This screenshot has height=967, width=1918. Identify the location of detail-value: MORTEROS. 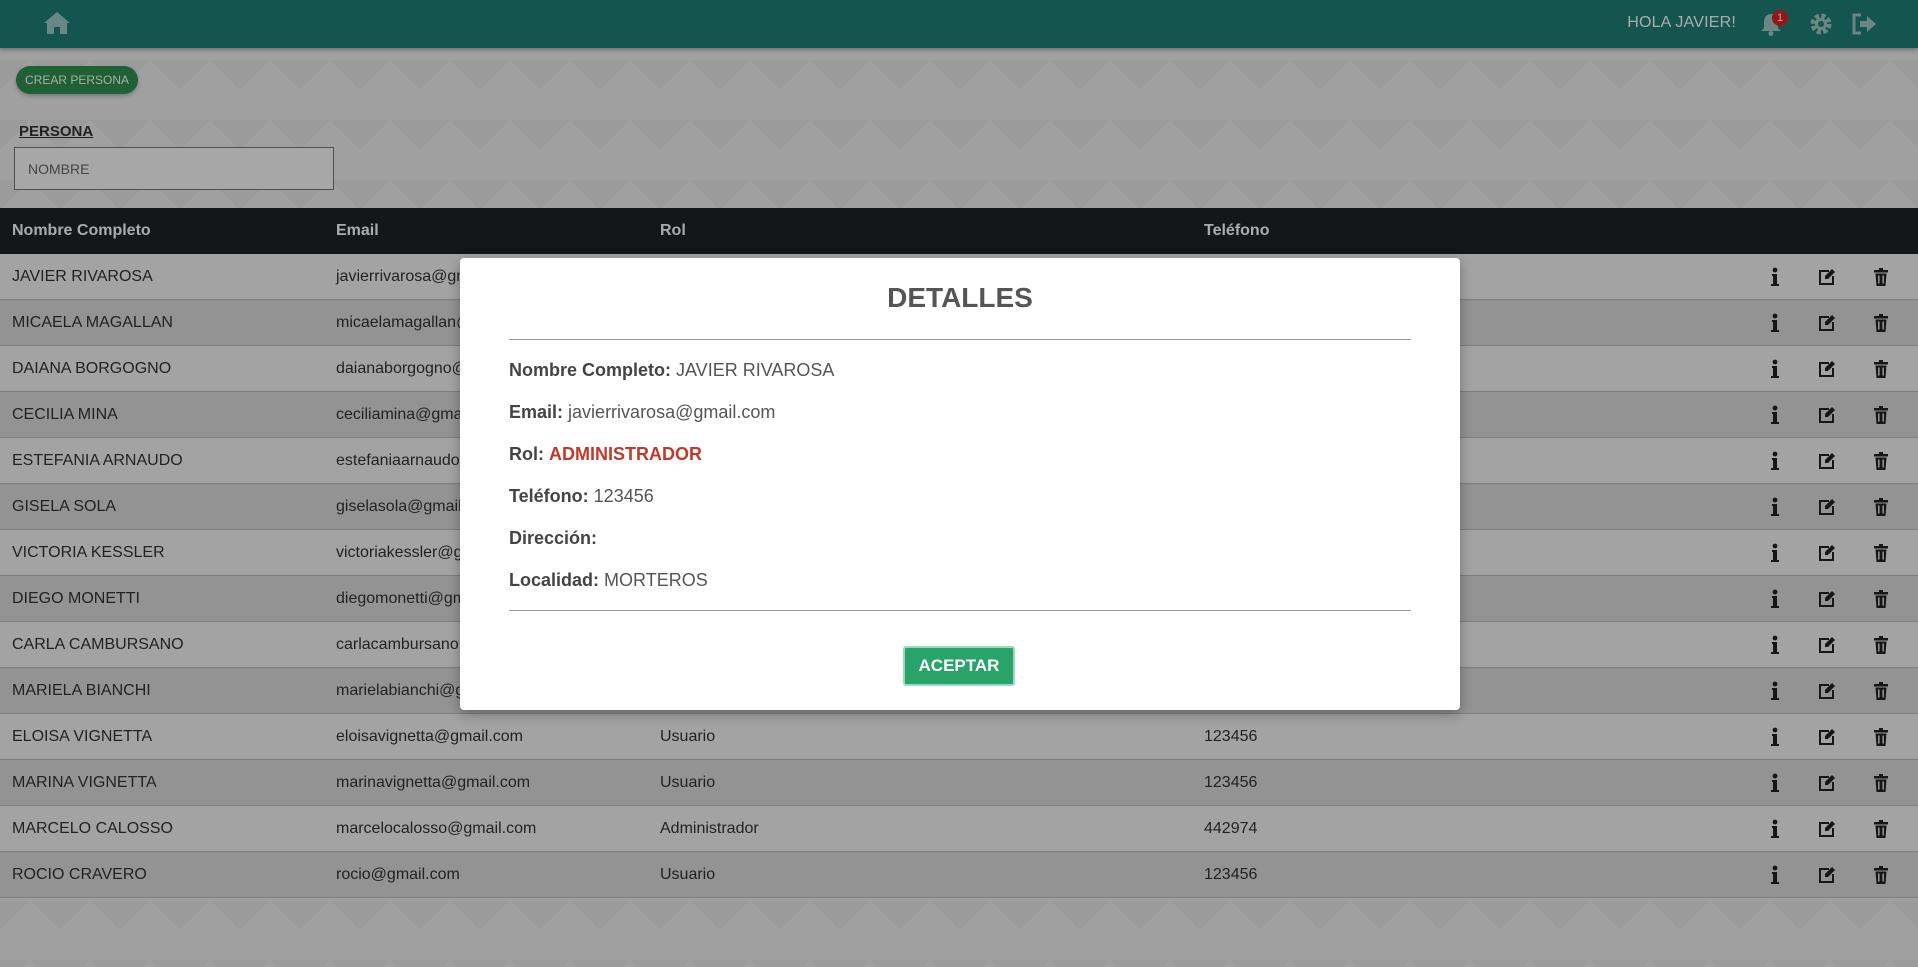
(656, 580).